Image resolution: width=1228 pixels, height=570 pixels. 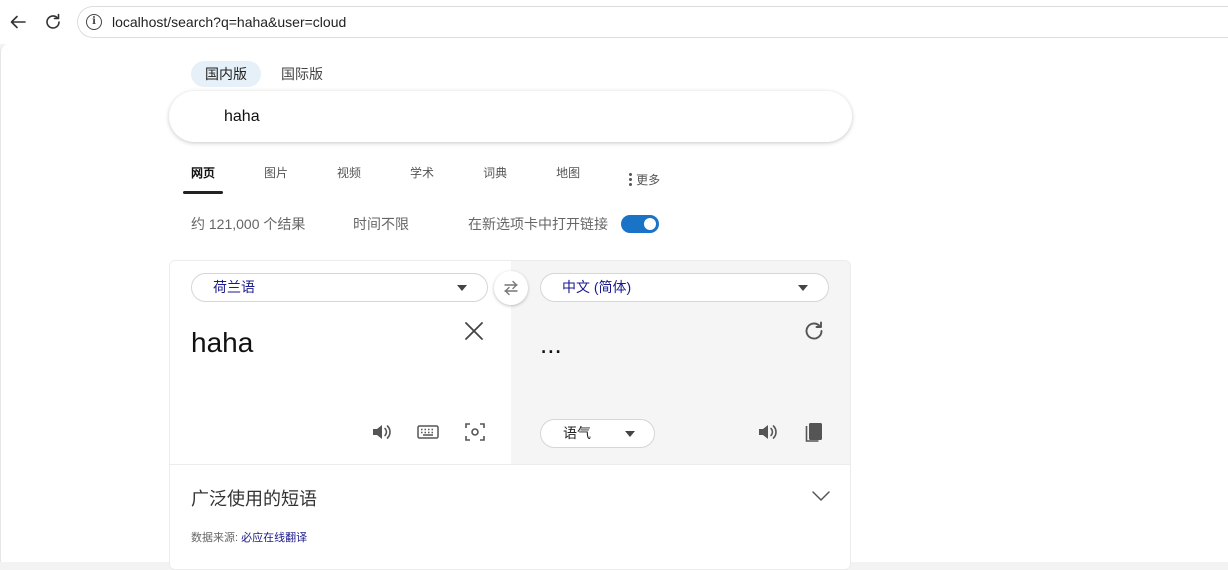 I want to click on scope-tab-web: 网页, so click(x=203, y=174).